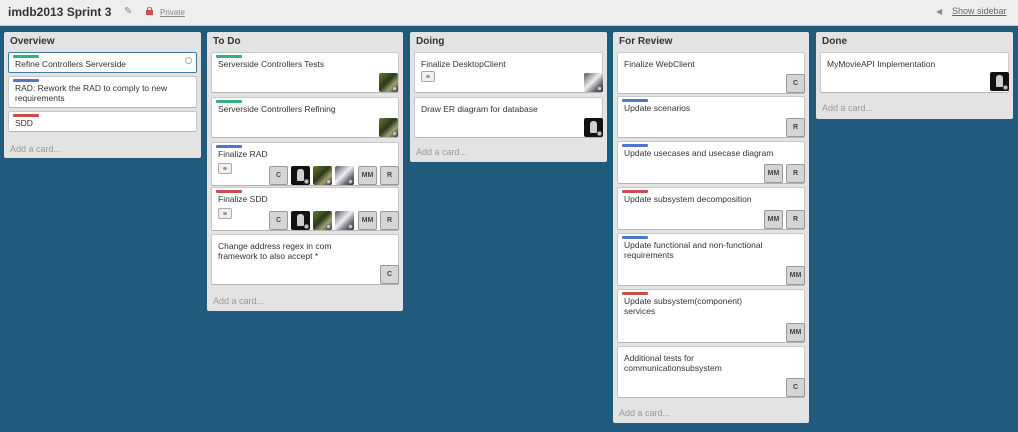  What do you see at coordinates (508, 117) in the screenshot?
I see `card: Draw ER diagram for database` at bounding box center [508, 117].